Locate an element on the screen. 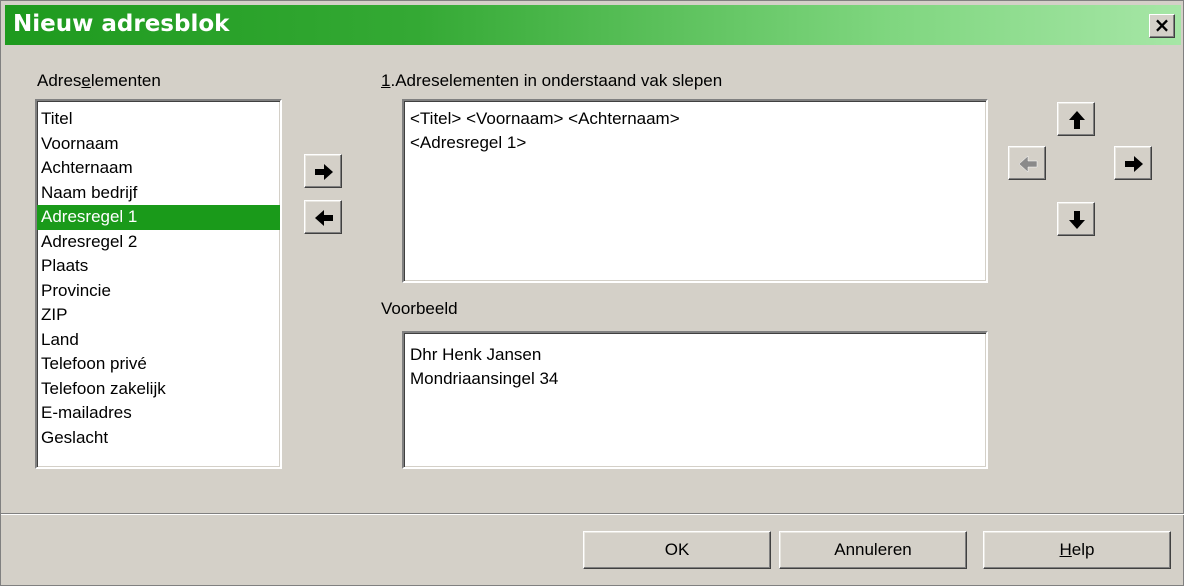 The image size is (1184, 586). list-item: Telefoon zakelijk is located at coordinates (158, 389).